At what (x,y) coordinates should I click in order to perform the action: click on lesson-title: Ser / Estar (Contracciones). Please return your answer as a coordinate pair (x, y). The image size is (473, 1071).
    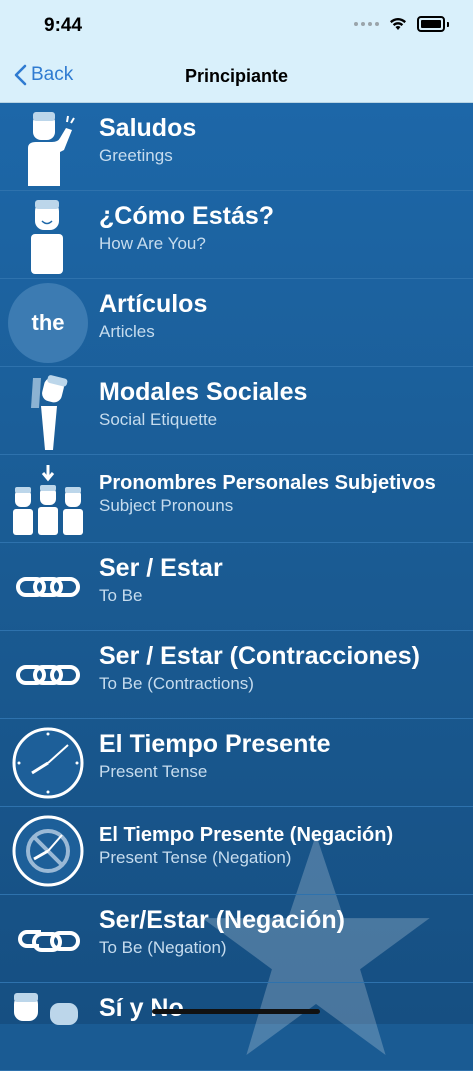
    Looking at the image, I should click on (259, 656).